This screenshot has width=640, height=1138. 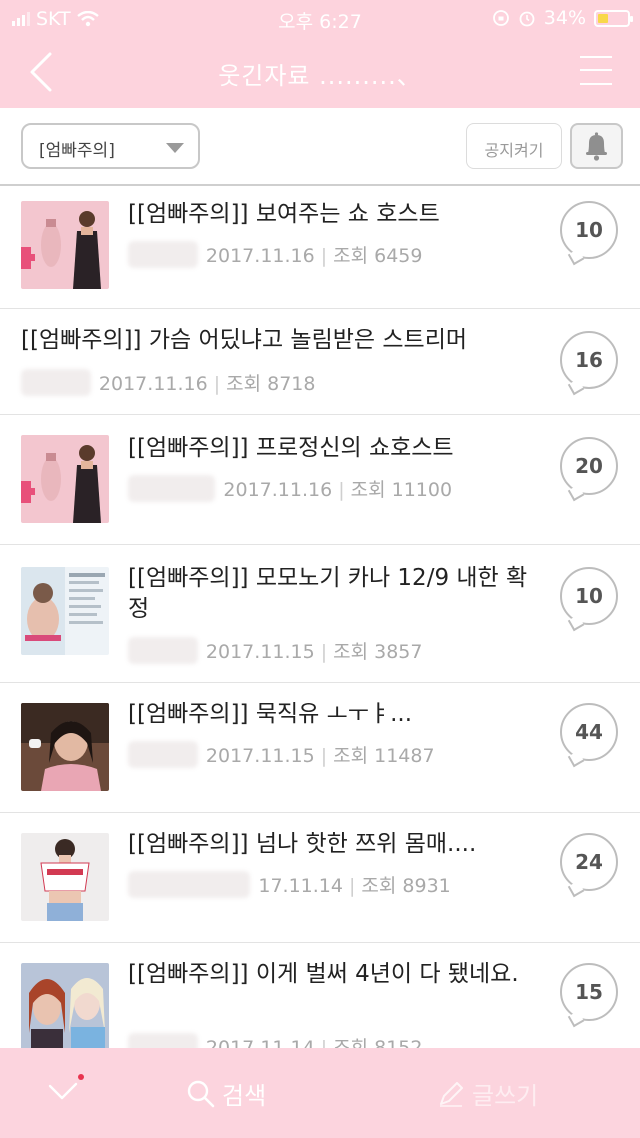 What do you see at coordinates (244, 1096) in the screenshot?
I see `tab-search-label: 검색` at bounding box center [244, 1096].